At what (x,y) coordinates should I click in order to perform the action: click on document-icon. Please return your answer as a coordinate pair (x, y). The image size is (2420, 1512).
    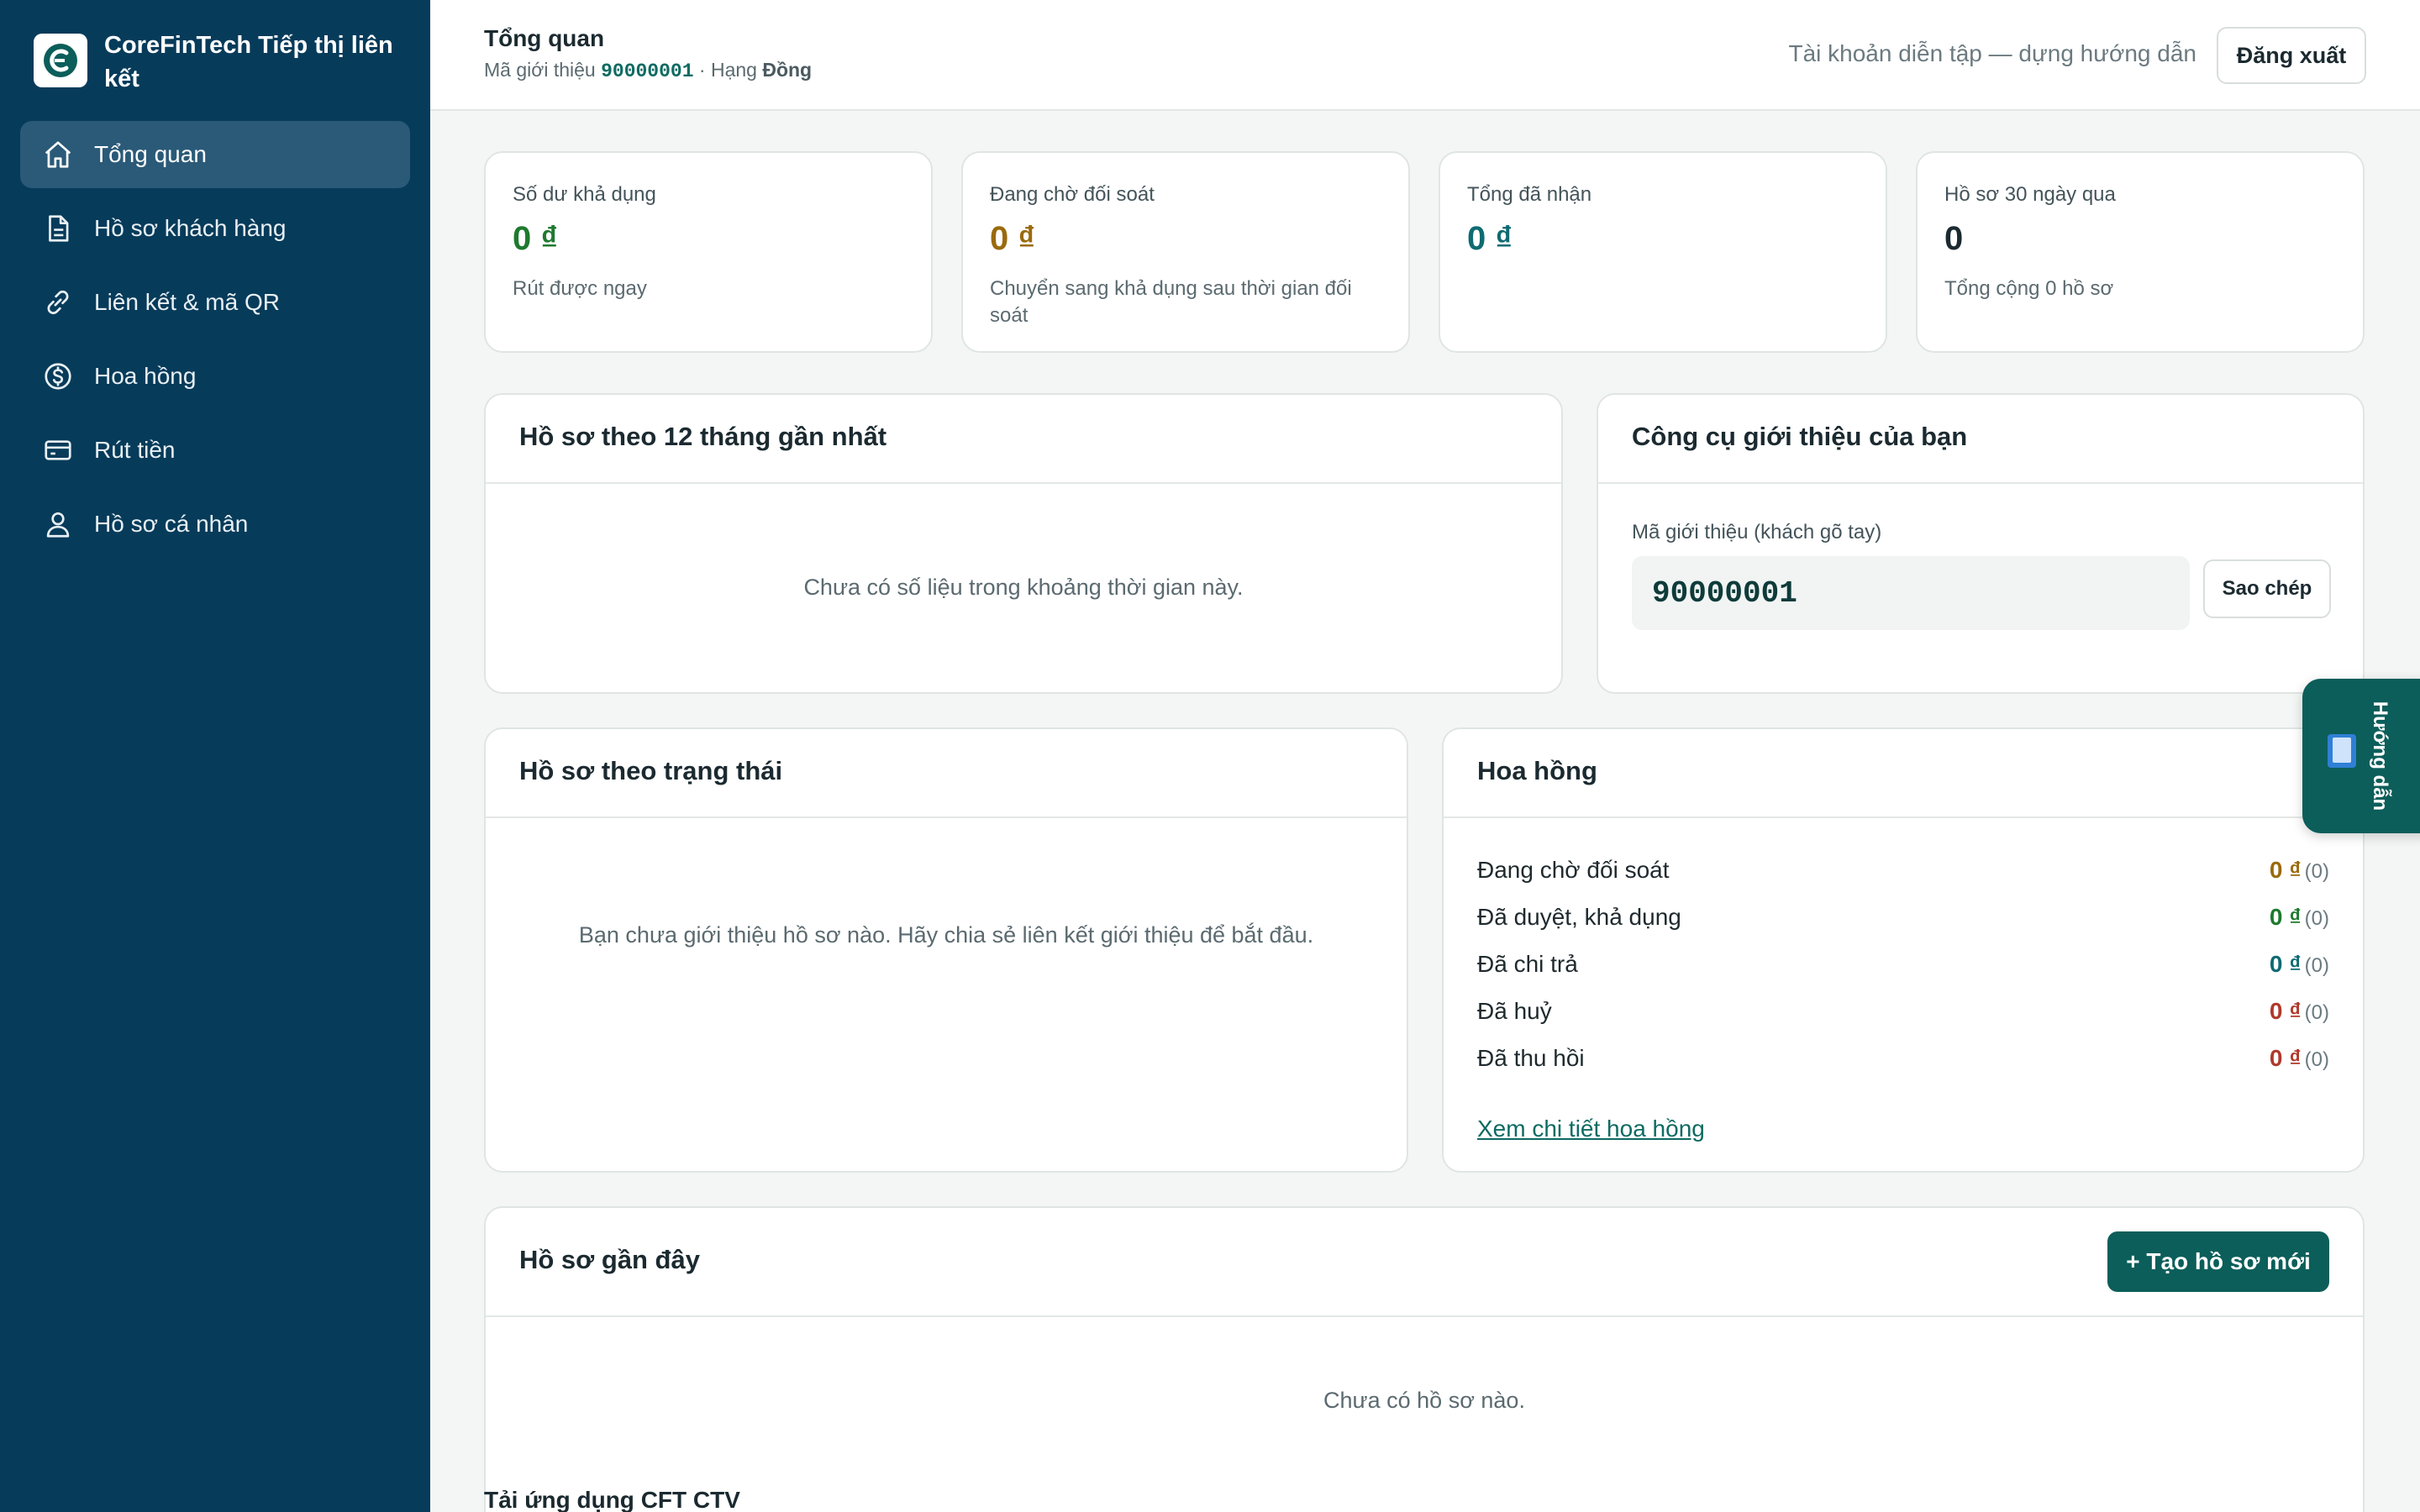
    Looking at the image, I should click on (59, 228).